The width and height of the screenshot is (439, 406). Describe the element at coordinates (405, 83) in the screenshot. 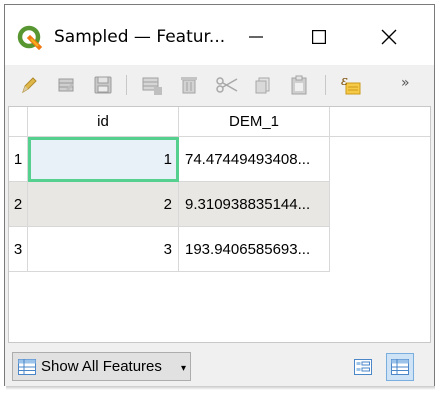

I see `toolbar-overflow-button: »` at that location.